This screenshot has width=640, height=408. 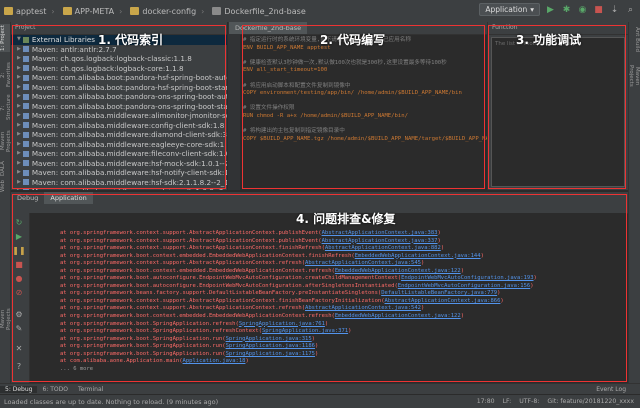 What do you see at coordinates (566, 9) in the screenshot?
I see `debug-icon: ✱` at bounding box center [566, 9].